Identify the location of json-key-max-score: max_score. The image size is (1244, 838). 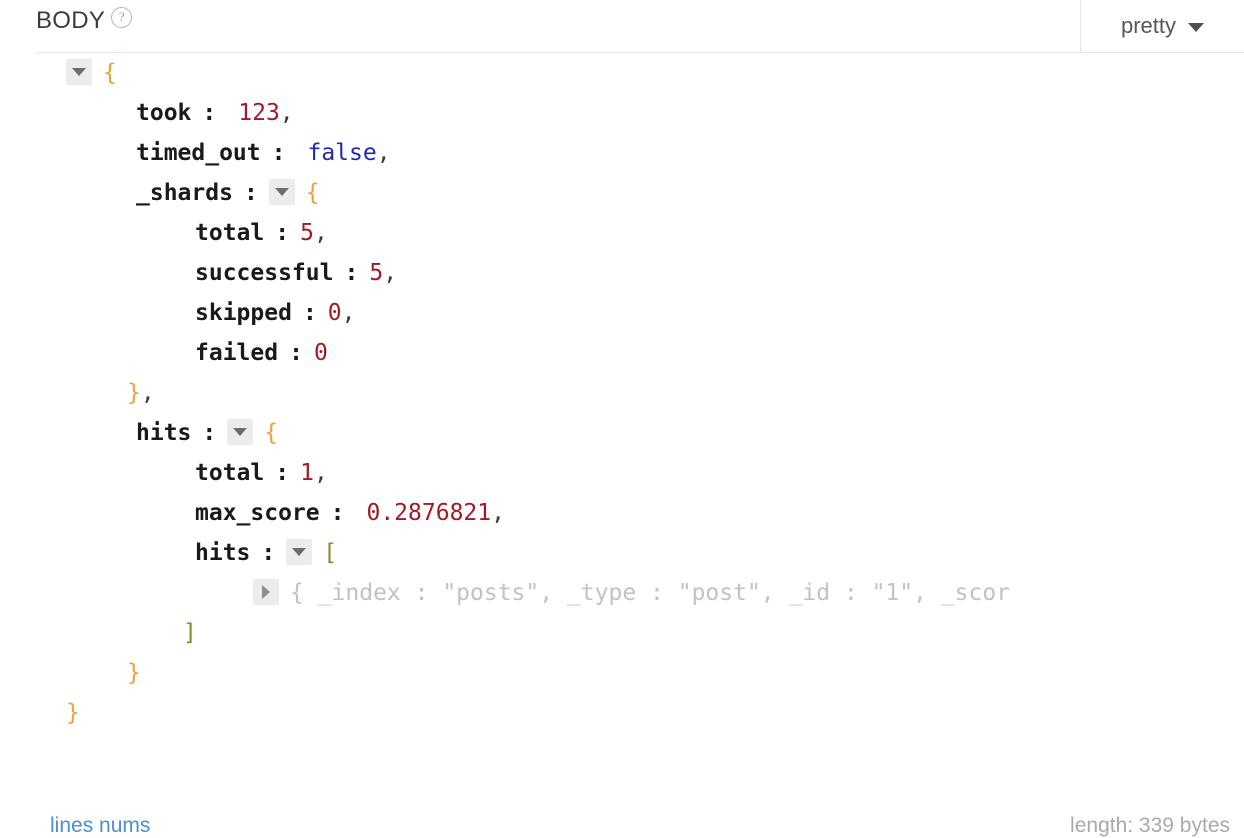
(257, 513).